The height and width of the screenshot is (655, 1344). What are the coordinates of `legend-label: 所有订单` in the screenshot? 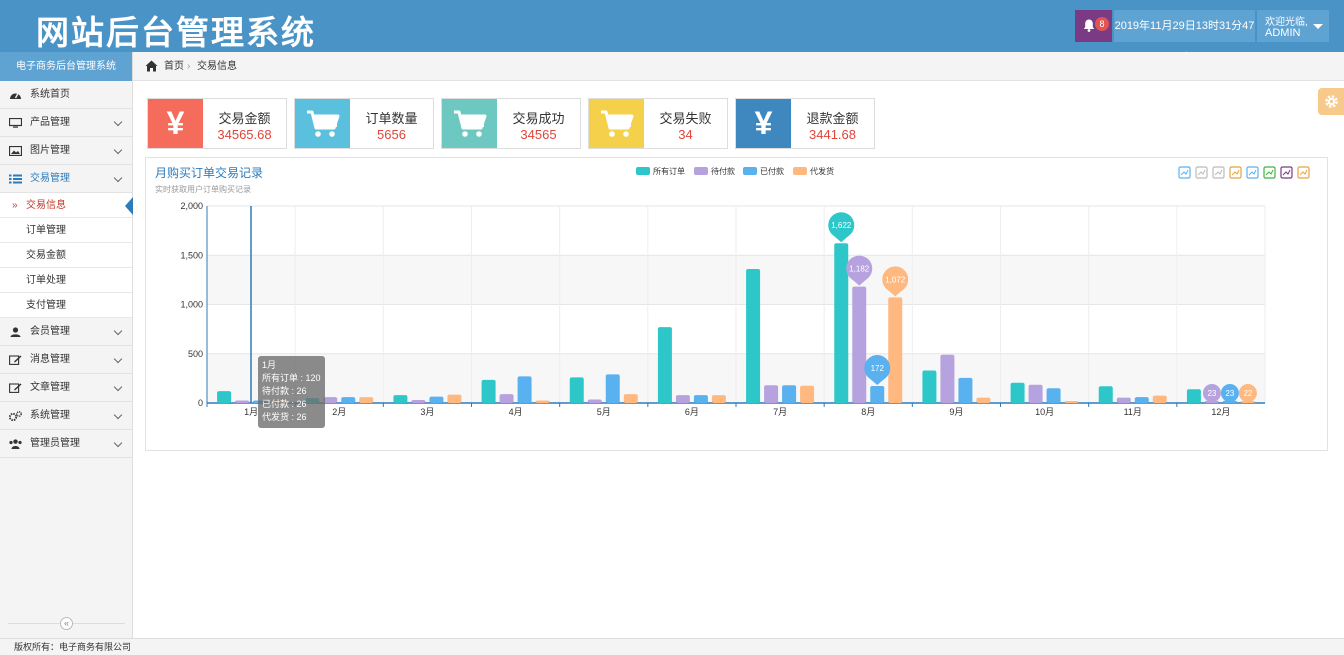 It's located at (669, 171).